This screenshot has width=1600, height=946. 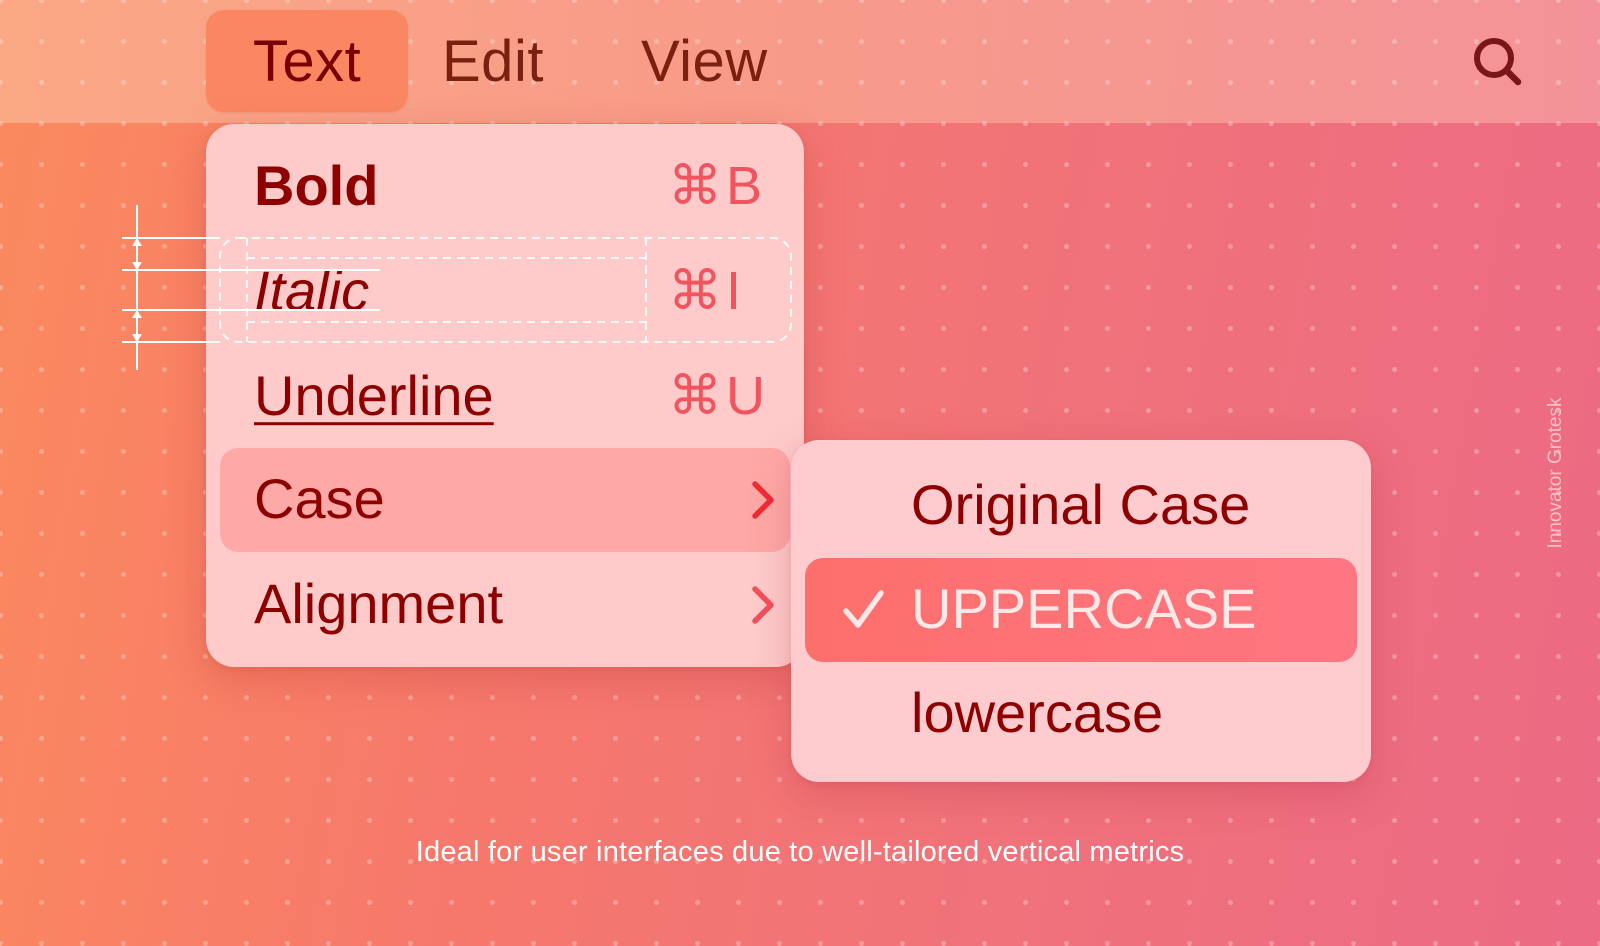 What do you see at coordinates (1037, 713) in the screenshot?
I see `submenu-item-label: lowercase` at bounding box center [1037, 713].